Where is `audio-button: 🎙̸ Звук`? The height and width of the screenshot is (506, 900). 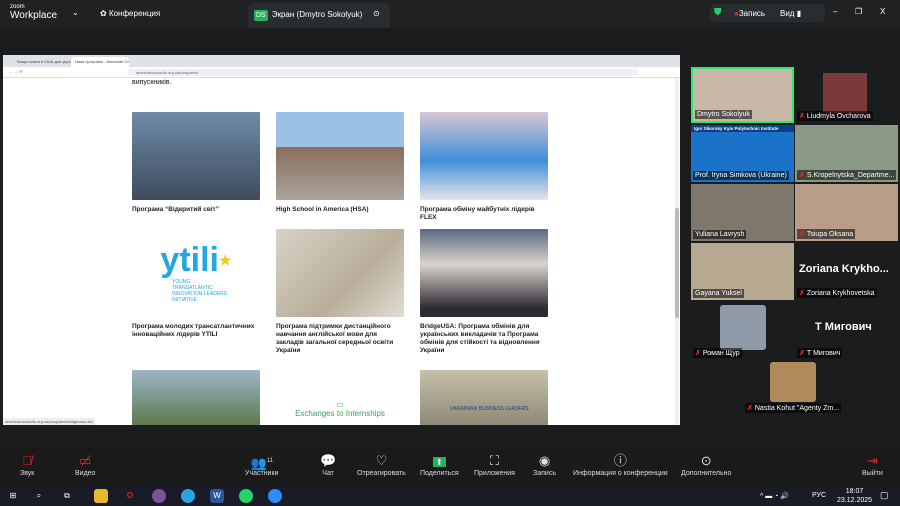 audio-button: 🎙̸ Звук is located at coordinates (27, 464).